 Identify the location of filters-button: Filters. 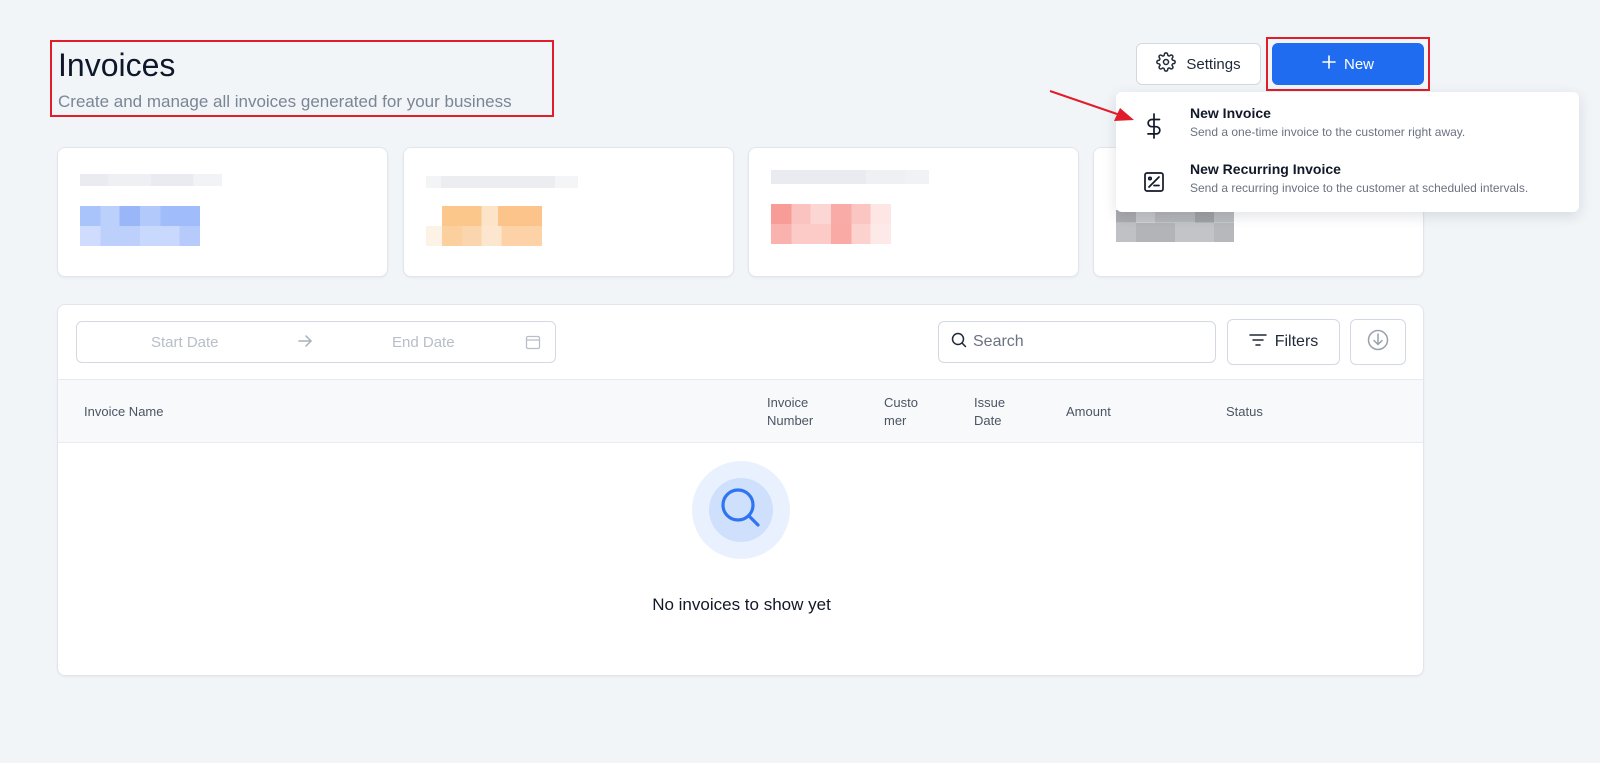
(1283, 342).